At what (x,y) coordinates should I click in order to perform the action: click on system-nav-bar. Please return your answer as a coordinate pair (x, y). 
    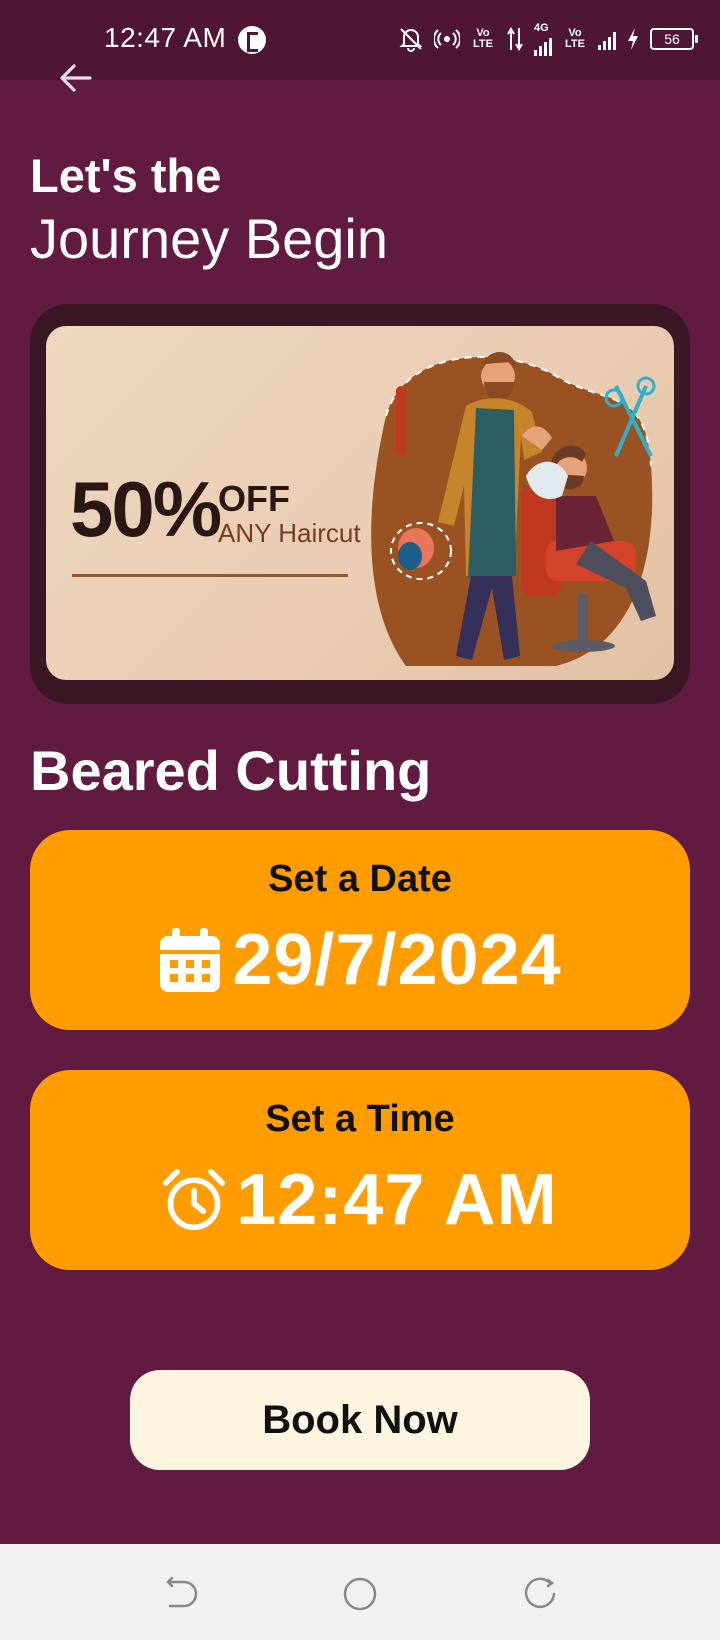
    Looking at the image, I should click on (360, 1592).